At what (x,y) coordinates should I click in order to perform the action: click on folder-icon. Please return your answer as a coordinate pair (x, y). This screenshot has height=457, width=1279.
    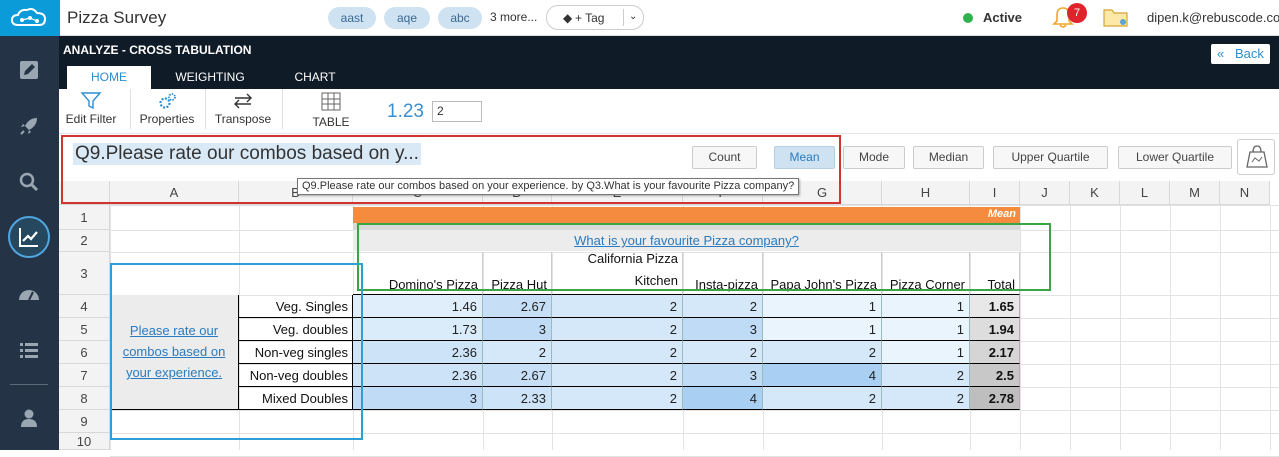
    Looking at the image, I should click on (1116, 17).